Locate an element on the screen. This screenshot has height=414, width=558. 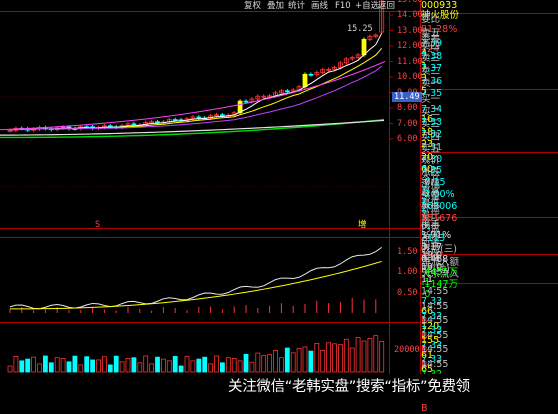
price-tick: 15.00 is located at coordinates (410, 2).